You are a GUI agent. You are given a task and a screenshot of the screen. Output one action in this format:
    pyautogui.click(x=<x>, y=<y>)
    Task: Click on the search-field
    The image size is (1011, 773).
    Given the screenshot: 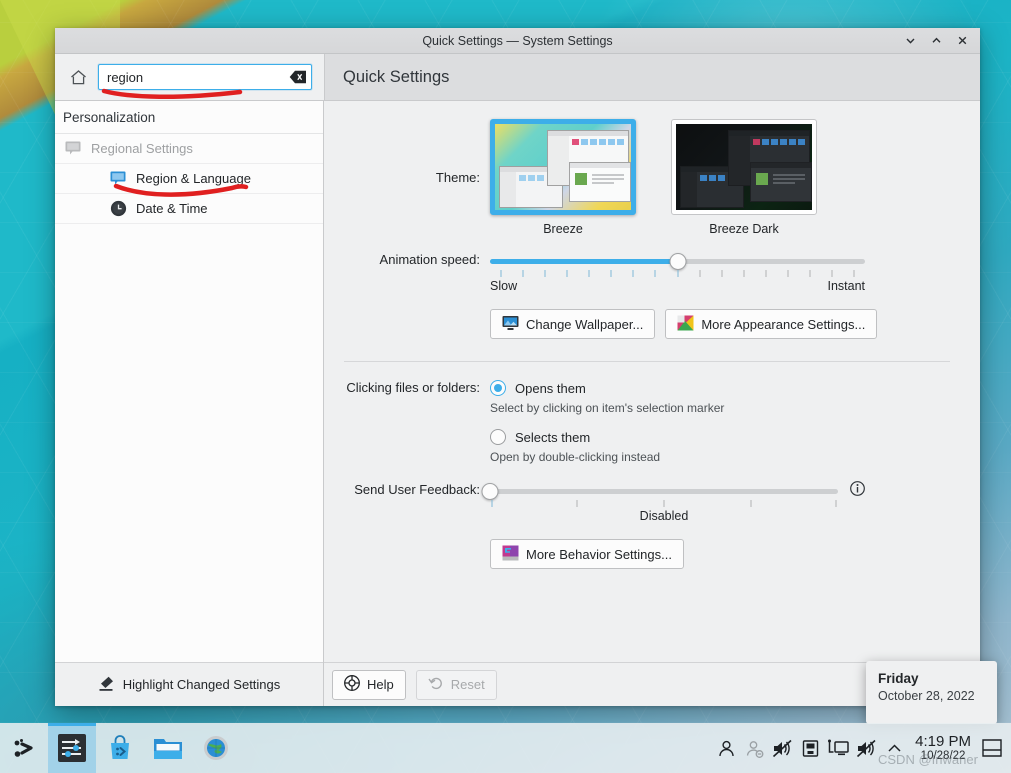 What is the action you would take?
    pyautogui.click(x=205, y=77)
    